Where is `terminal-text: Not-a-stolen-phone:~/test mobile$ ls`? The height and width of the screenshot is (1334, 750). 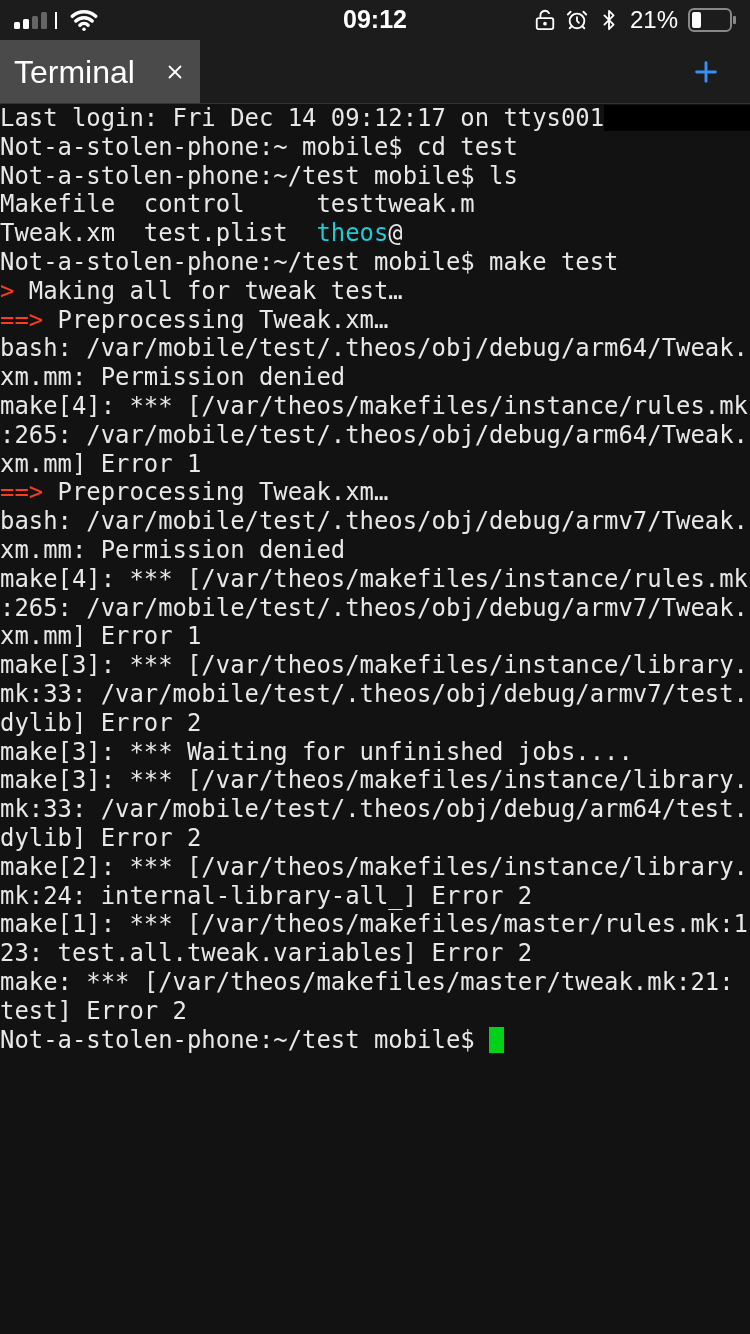 terminal-text: Not-a-stolen-phone:~/test mobile$ ls is located at coordinates (259, 176).